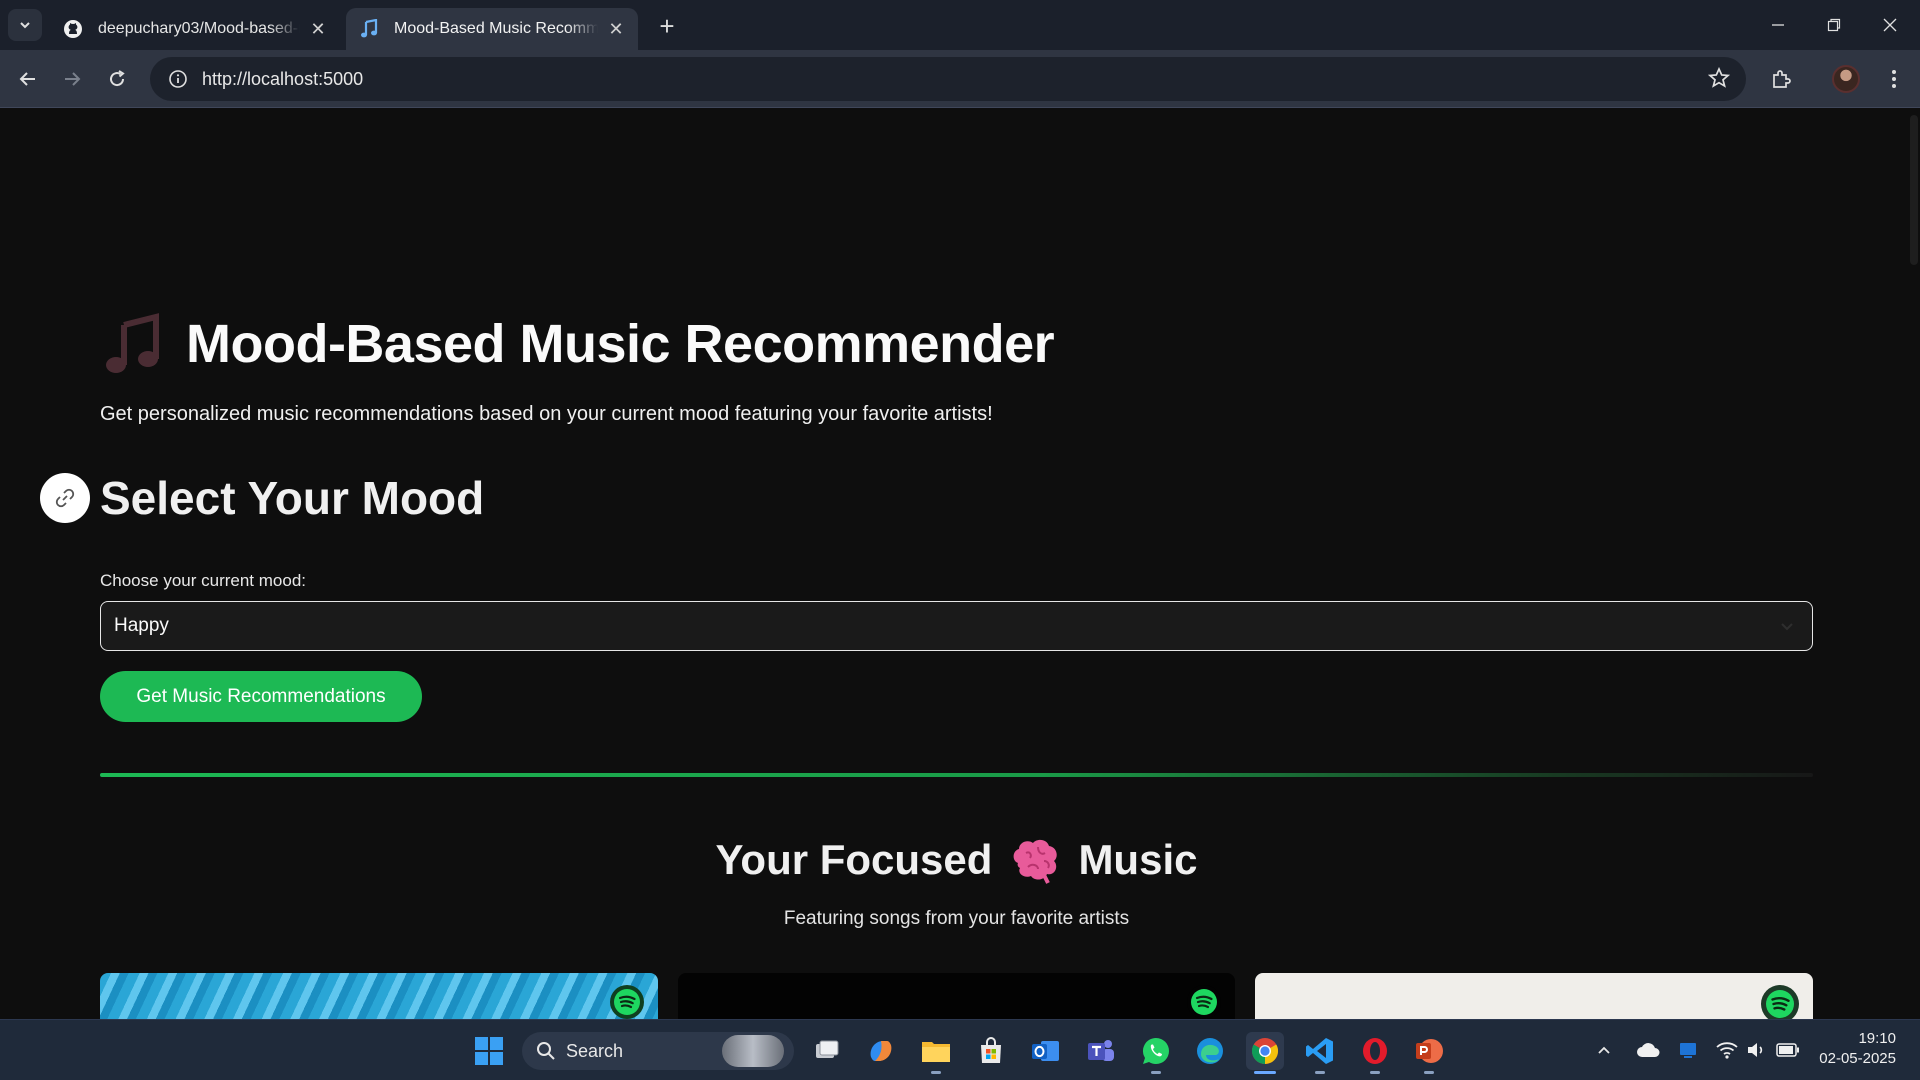 This screenshot has width=1920, height=1080. What do you see at coordinates (881, 1051) in the screenshot?
I see `copilot-icon` at bounding box center [881, 1051].